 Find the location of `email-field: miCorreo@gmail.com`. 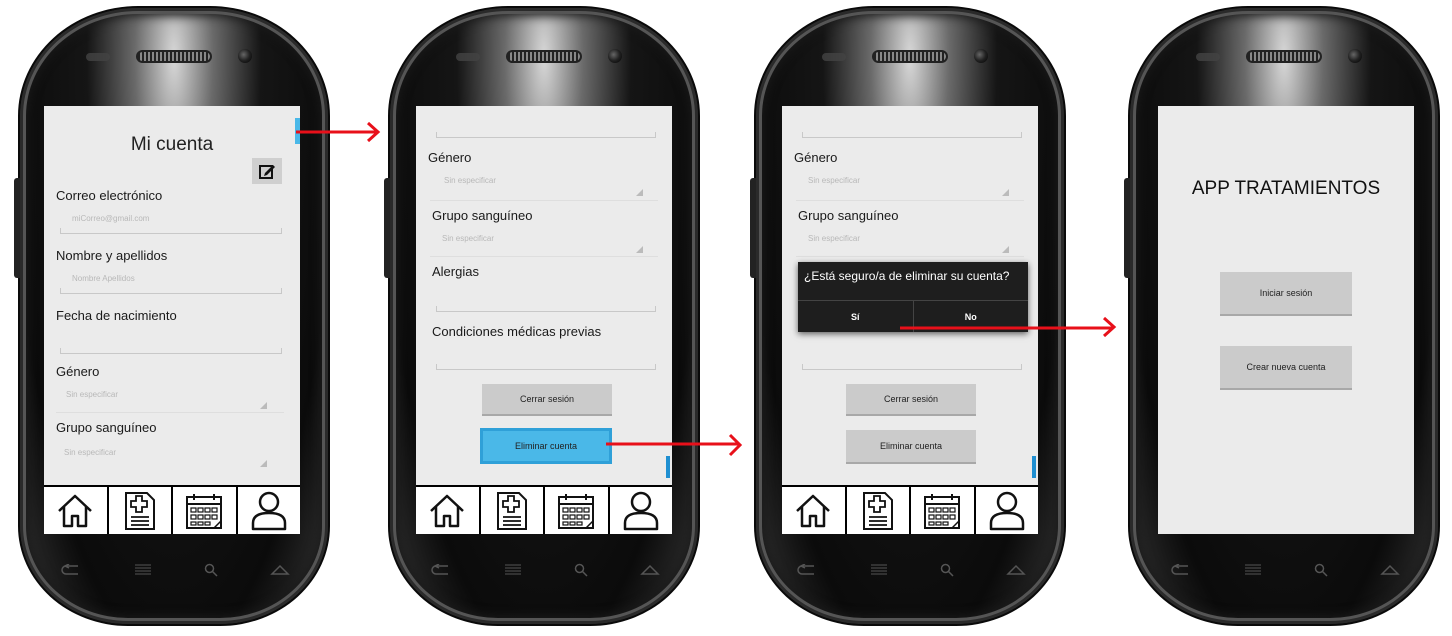

email-field: miCorreo@gmail.com is located at coordinates (110, 218).